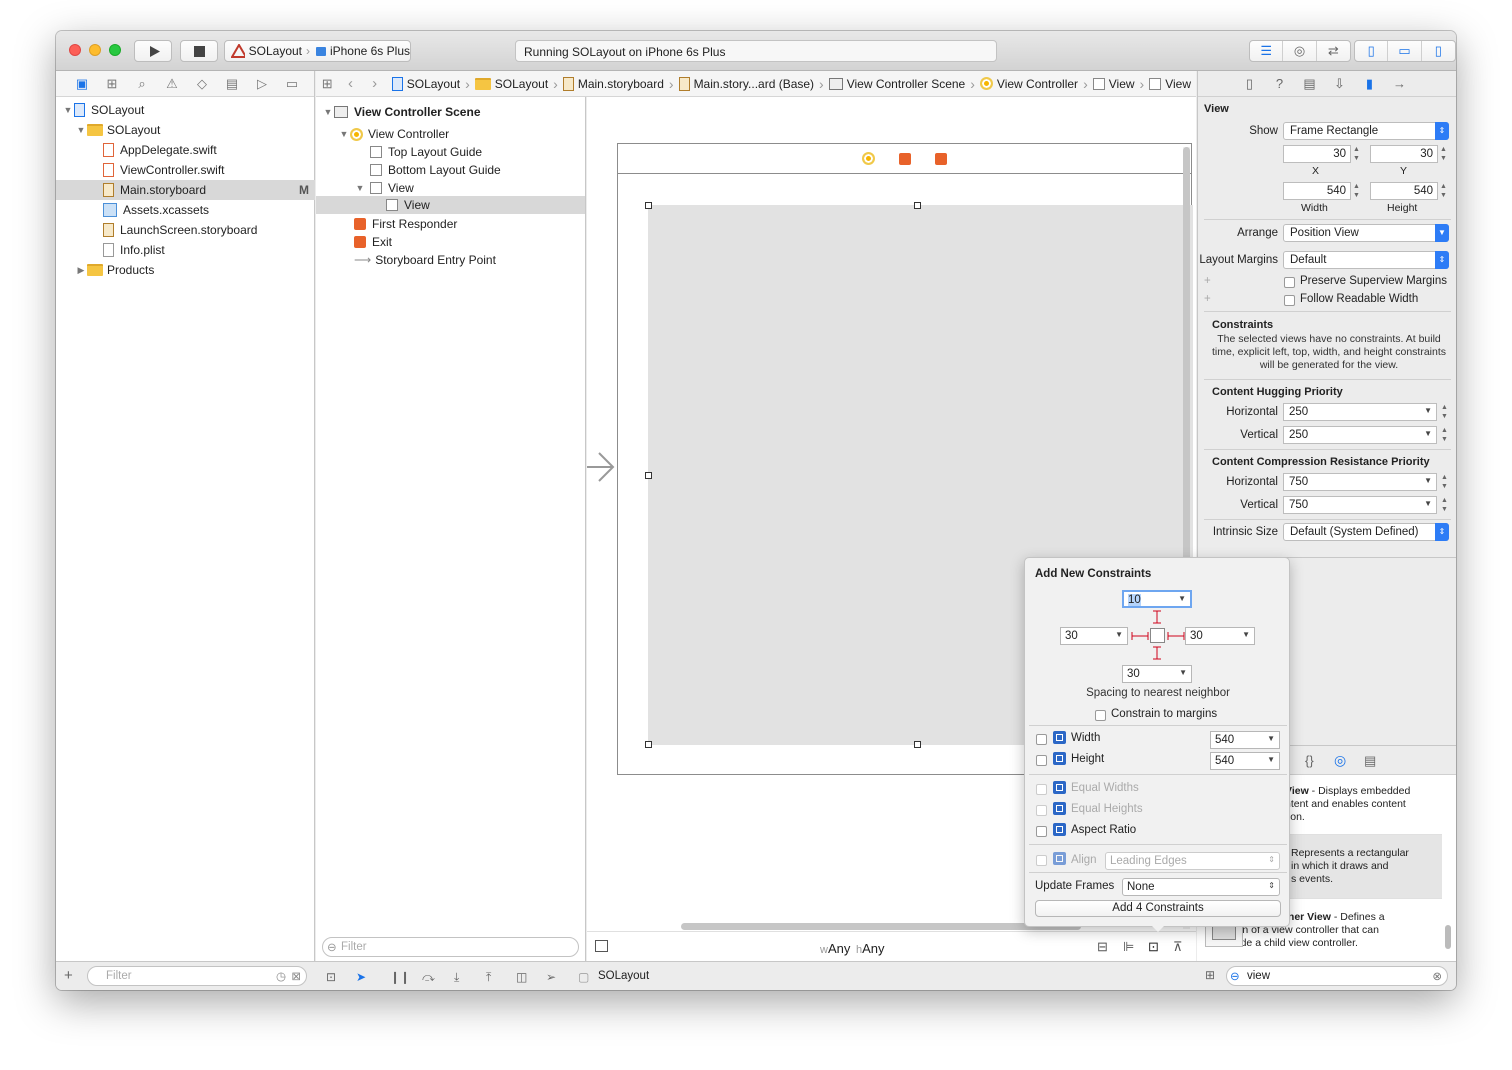 The image size is (1512, 1070). I want to click on left-strut-icon, so click(1140, 636).